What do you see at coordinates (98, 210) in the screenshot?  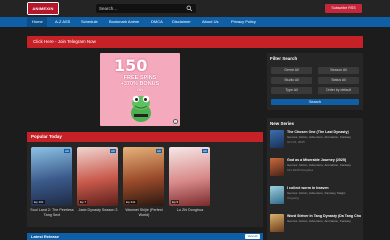 I see `anime-card-title: Jade Dynasty Season 3` at bounding box center [98, 210].